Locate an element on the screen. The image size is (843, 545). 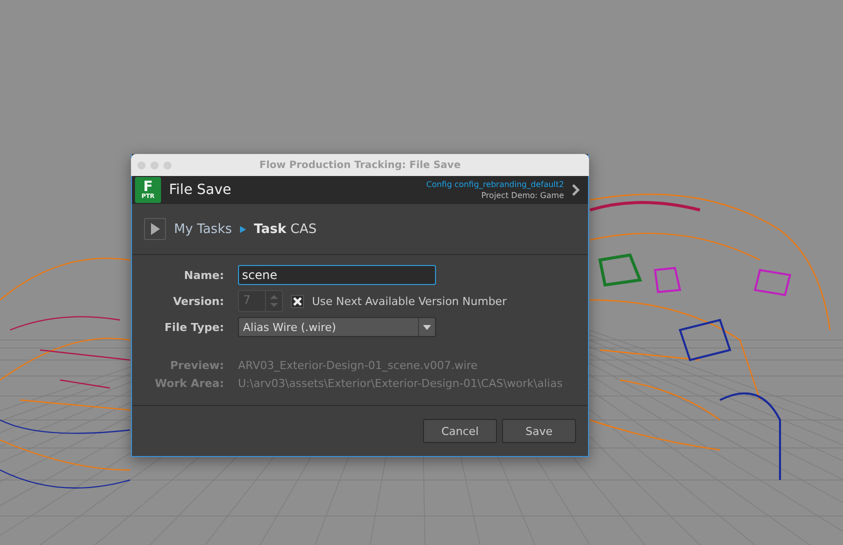
cross-icon is located at coordinates (297, 301).